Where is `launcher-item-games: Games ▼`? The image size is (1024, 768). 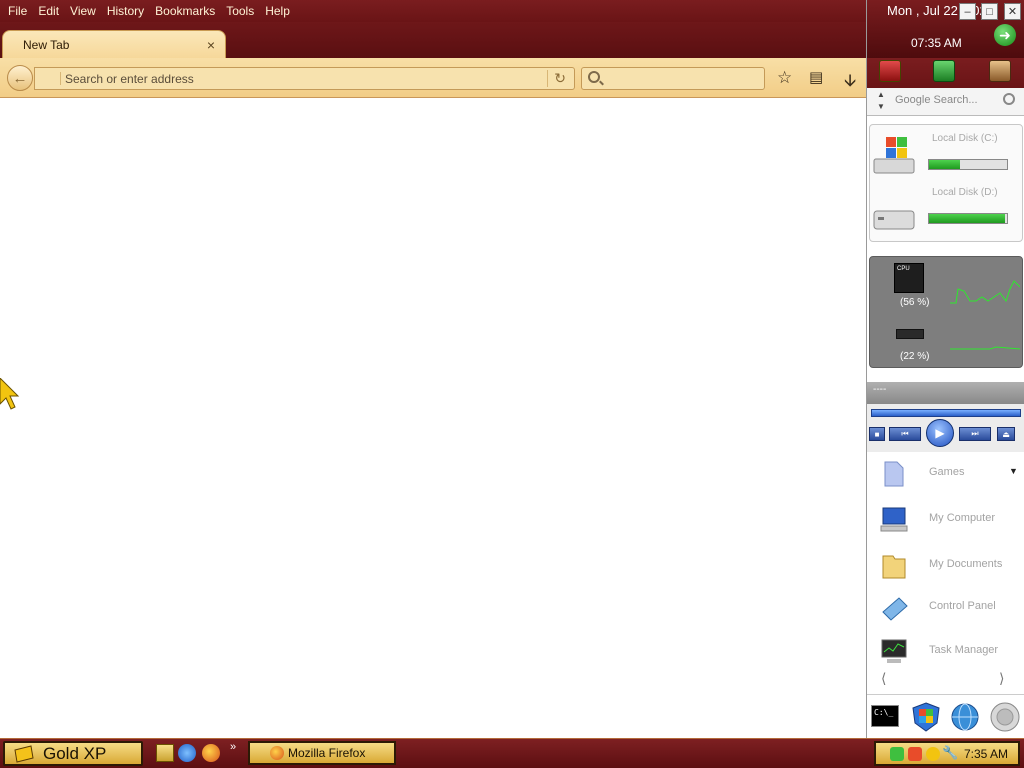
launcher-item-games: Games ▼ is located at coordinates (945, 474).